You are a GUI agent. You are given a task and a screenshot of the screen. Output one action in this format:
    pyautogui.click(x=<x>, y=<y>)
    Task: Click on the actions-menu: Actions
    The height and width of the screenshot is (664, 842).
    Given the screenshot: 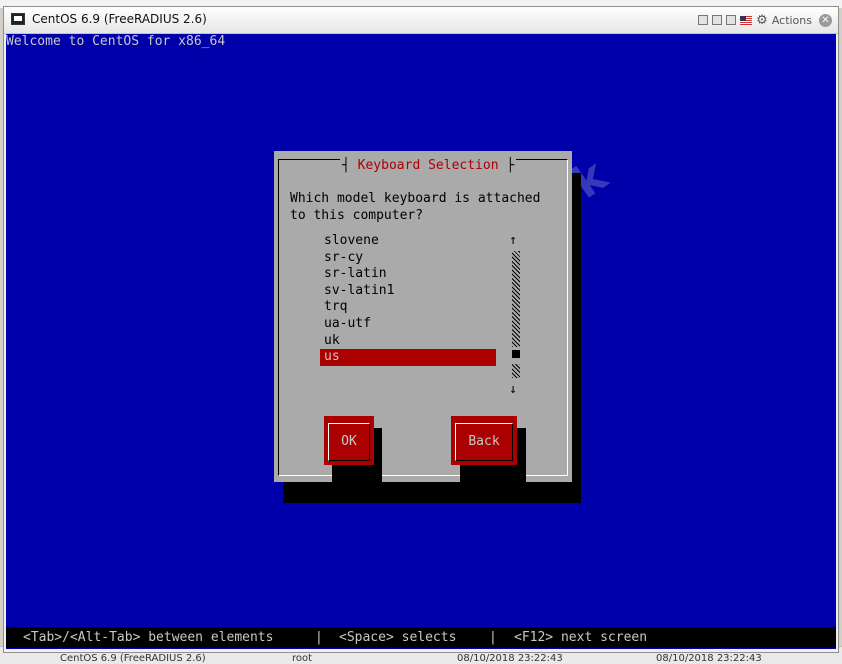 What is the action you would take?
    pyautogui.click(x=792, y=20)
    